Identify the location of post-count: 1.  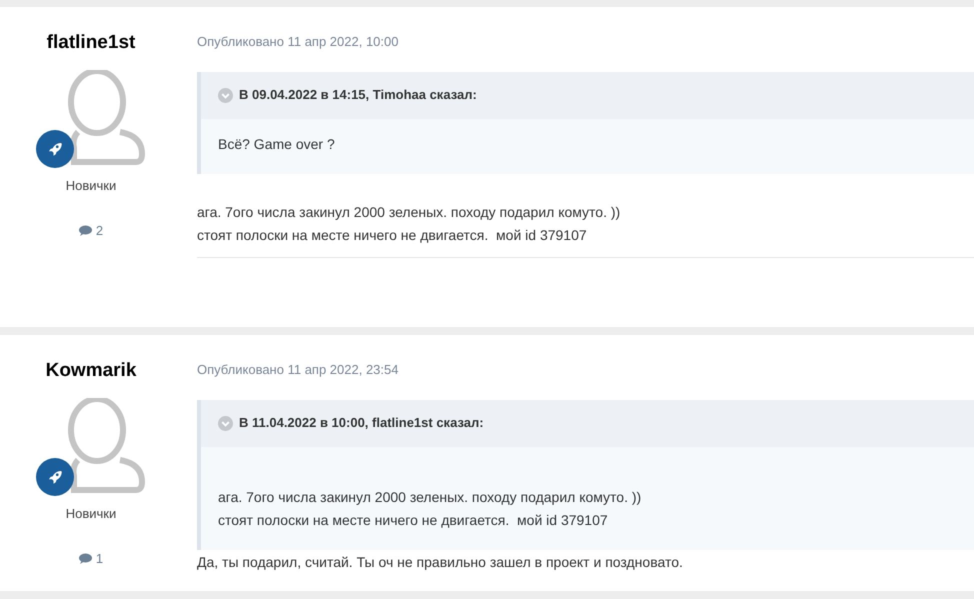
(100, 559).